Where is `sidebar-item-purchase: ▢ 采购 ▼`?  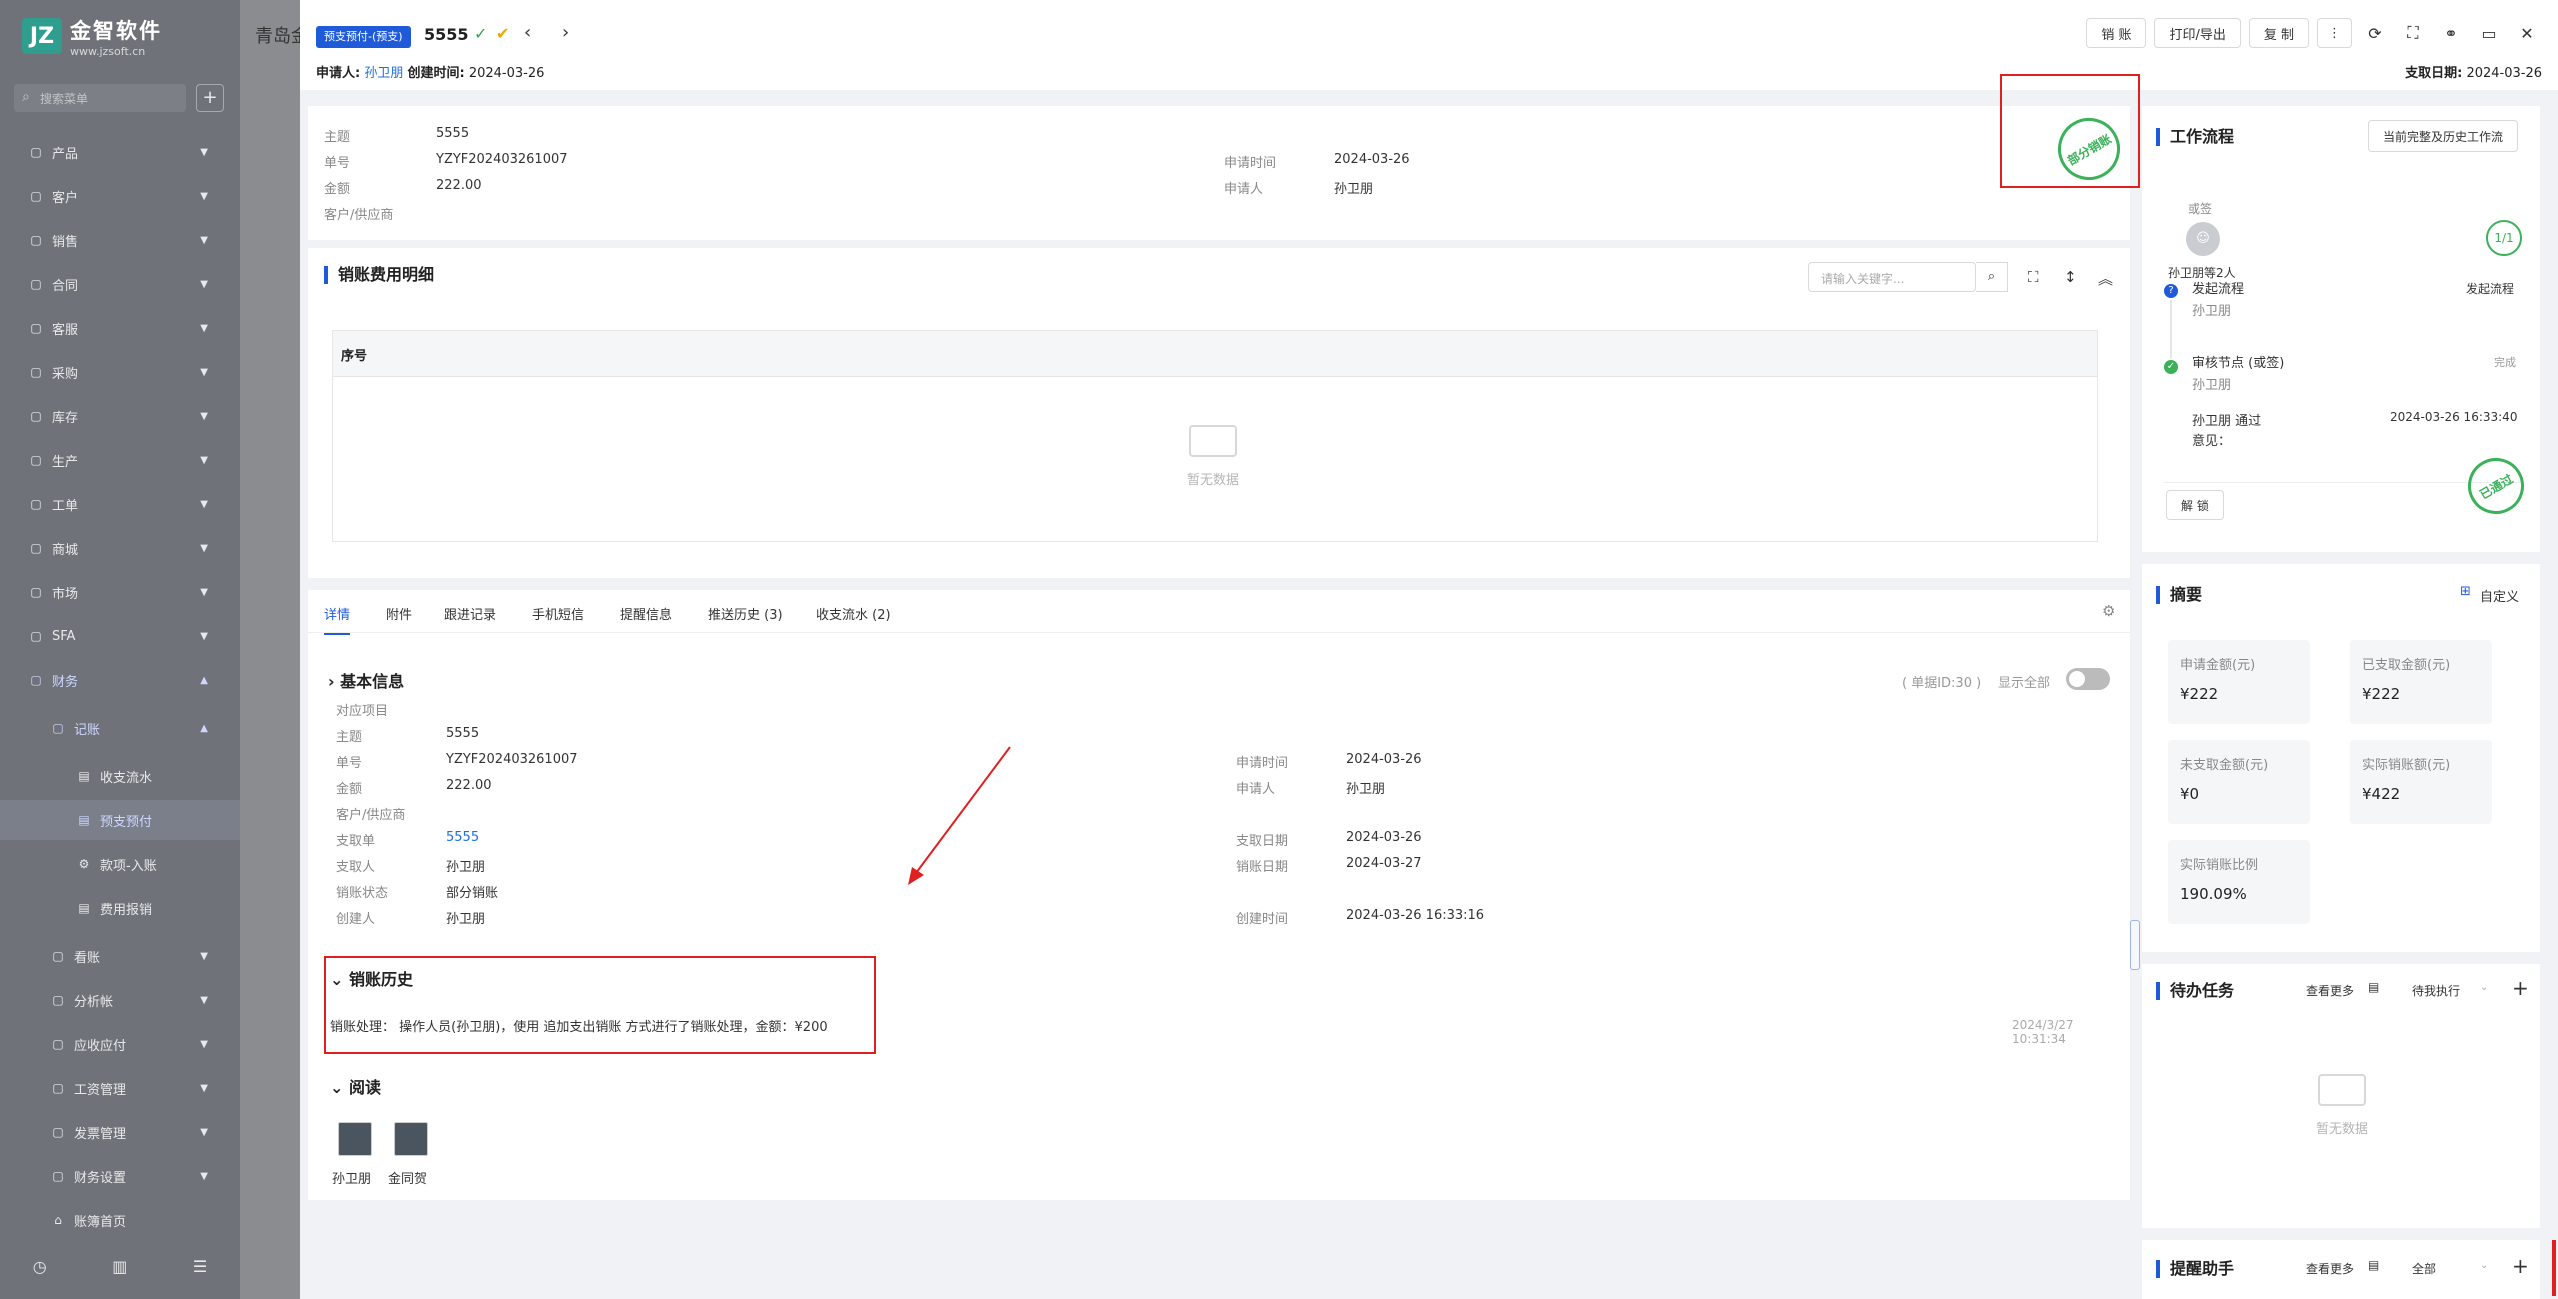
sidebar-item-purchase: ▢ 采购 ▼ is located at coordinates (120, 372).